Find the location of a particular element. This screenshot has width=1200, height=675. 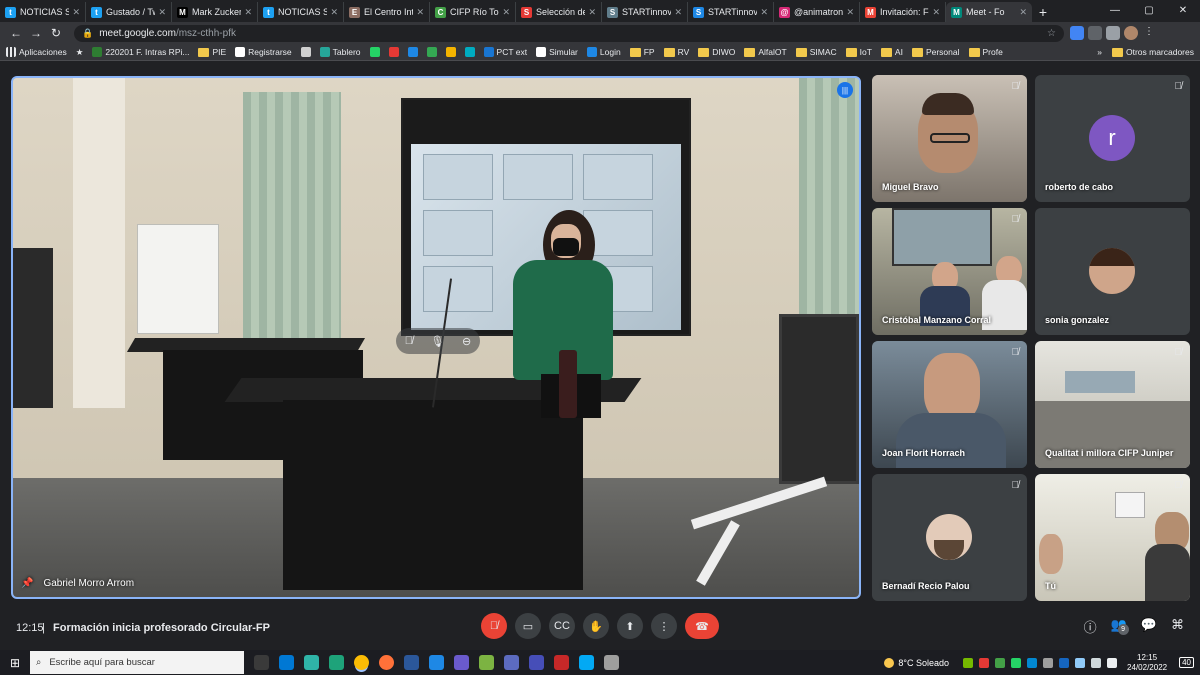

outlook-icon is located at coordinates (286, 662).